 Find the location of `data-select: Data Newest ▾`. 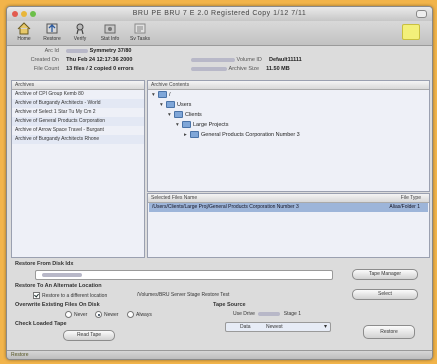

data-select: Data Newest ▾ is located at coordinates (278, 327).